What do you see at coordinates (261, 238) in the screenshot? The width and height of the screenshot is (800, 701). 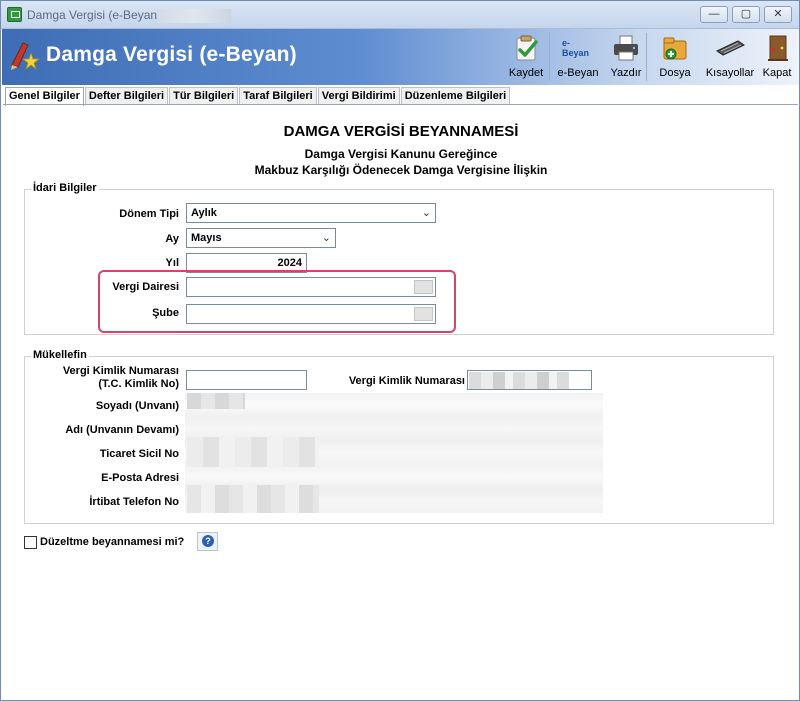 I see `ay-select: Mayıs ⌄` at bounding box center [261, 238].